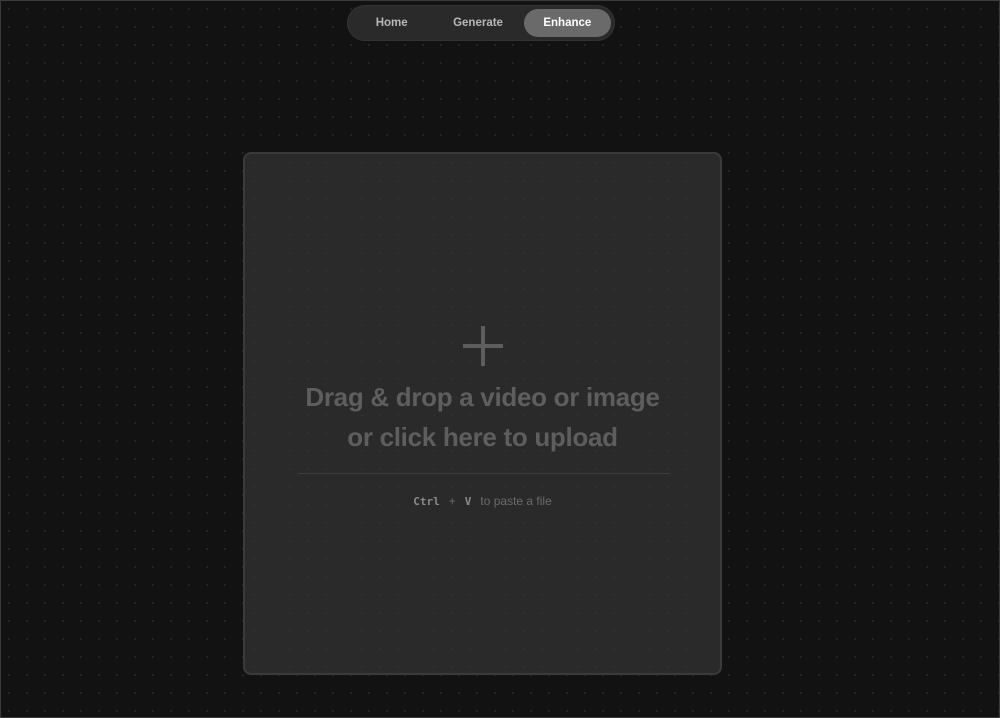  What do you see at coordinates (477, 23) in the screenshot?
I see `tab-generate: Generate` at bounding box center [477, 23].